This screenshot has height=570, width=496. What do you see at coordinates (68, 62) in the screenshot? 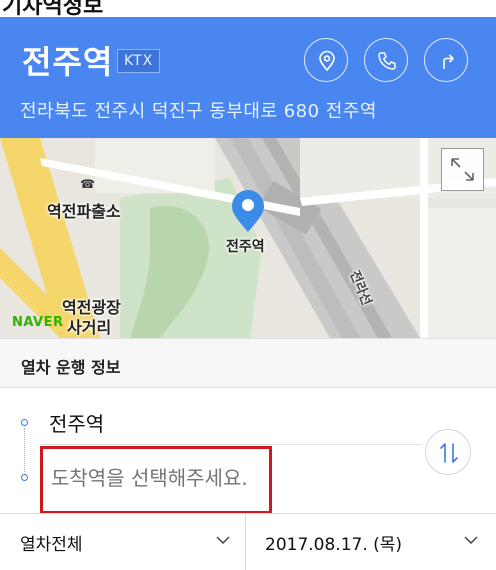
I see `station-title: 전주역` at bounding box center [68, 62].